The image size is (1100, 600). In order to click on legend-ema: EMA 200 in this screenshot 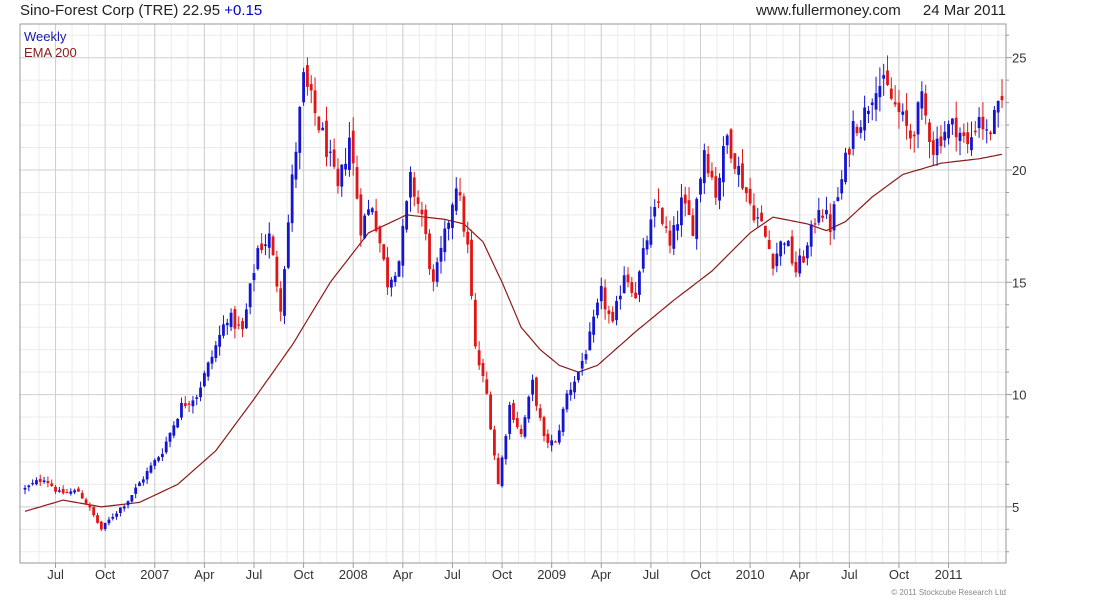, I will do `click(50, 52)`.